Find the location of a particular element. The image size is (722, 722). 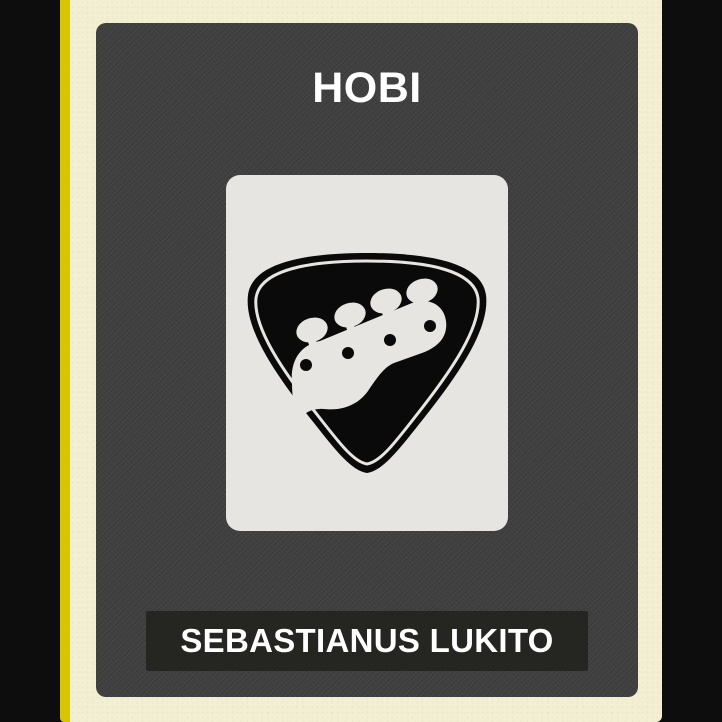

guitar-pick-bass-headstock-icon is located at coordinates (367, 363).